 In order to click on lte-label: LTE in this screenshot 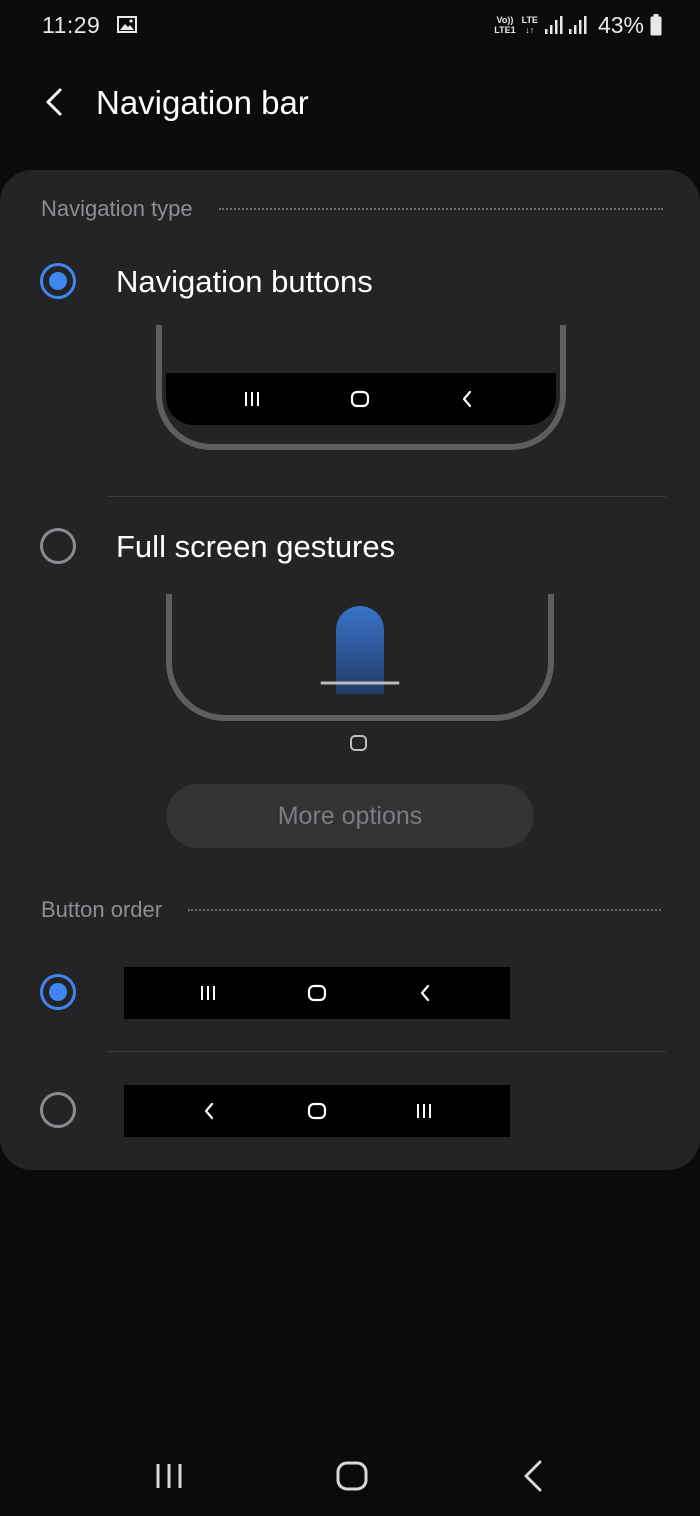, I will do `click(529, 20)`.